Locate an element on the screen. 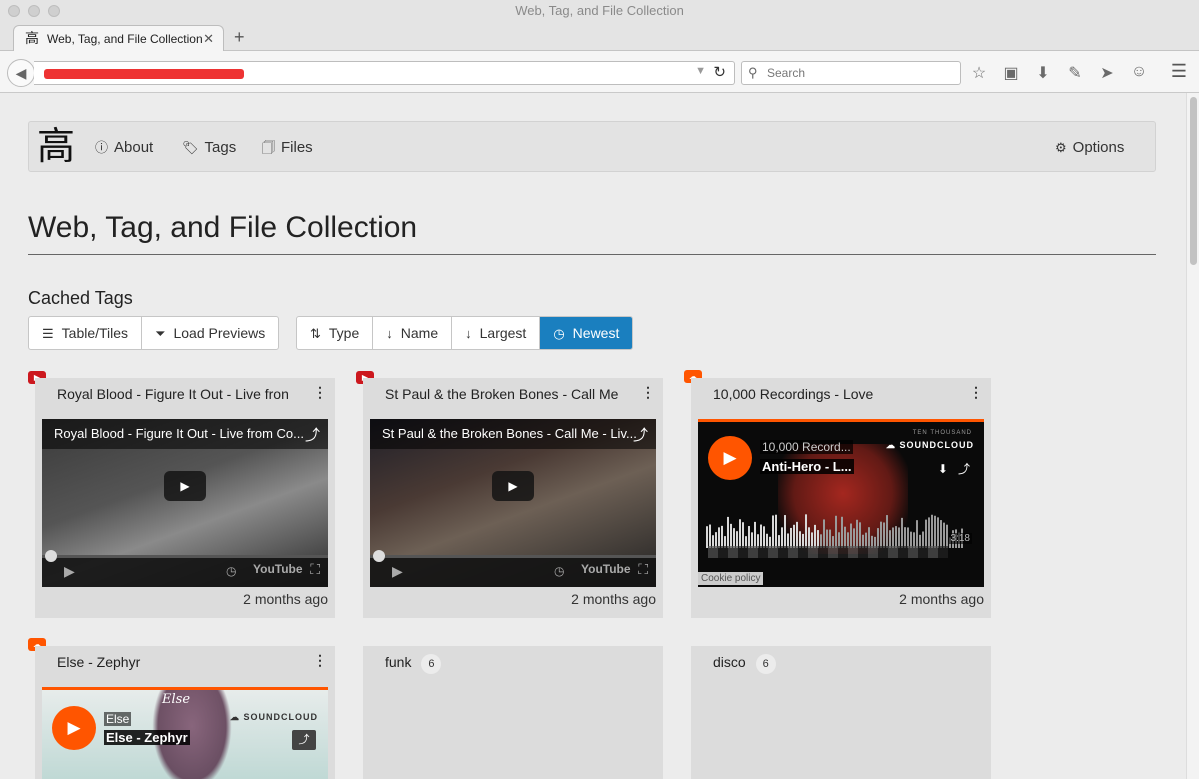 Image resolution: width=1199 pixels, height=779 pixels. nav-tags-label: Tags is located at coordinates (220, 147).